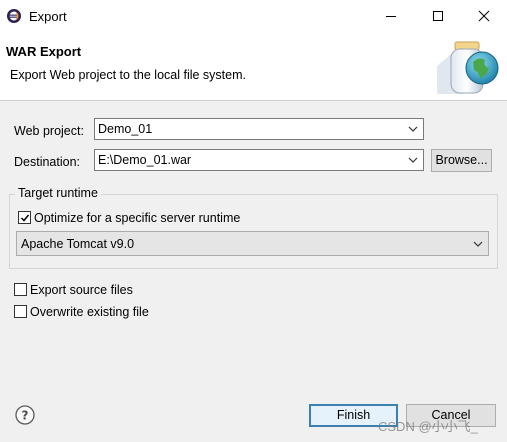 This screenshot has height=442, width=507. Describe the element at coordinates (78, 244) in the screenshot. I see `server-runtime-value: Apache Tomcat v9.0` at that location.